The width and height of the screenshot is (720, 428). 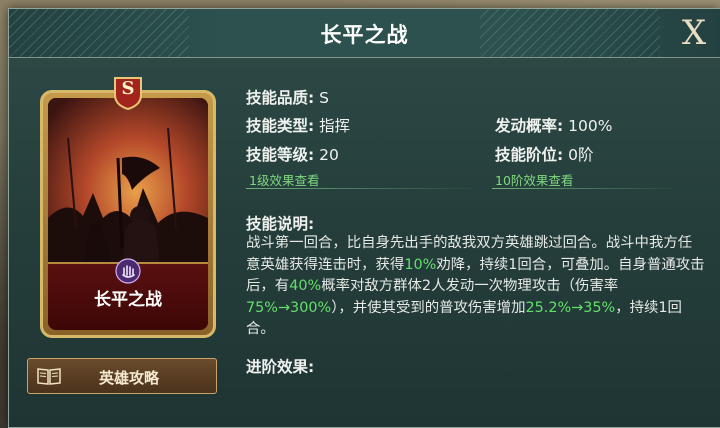 What do you see at coordinates (280, 126) in the screenshot?
I see `skill-type-label: 技能类型:` at bounding box center [280, 126].